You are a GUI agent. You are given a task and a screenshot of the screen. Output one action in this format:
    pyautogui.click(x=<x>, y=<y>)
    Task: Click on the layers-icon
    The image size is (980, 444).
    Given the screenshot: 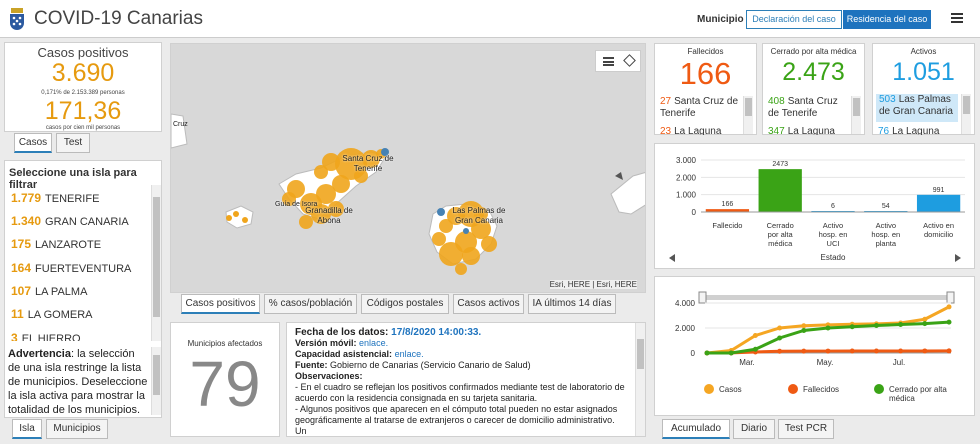 What is the action you would take?
    pyautogui.click(x=629, y=60)
    